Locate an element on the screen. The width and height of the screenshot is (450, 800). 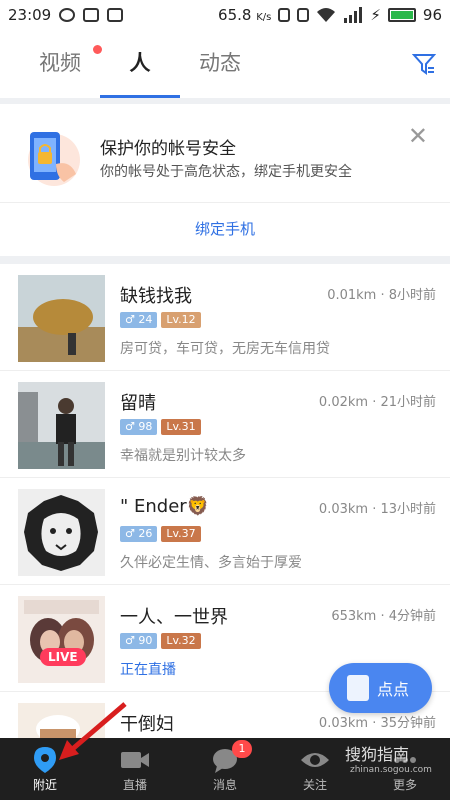
user-name: 干倒妇 is located at coordinates (147, 724).